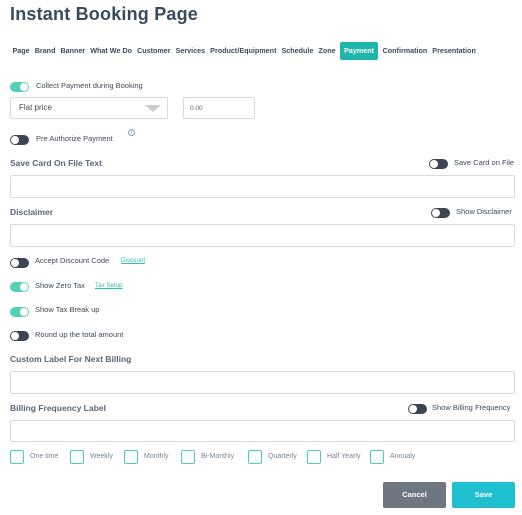 The image size is (522, 515). Describe the element at coordinates (417, 409) in the screenshot. I see `billing-frequency-toggle` at that location.